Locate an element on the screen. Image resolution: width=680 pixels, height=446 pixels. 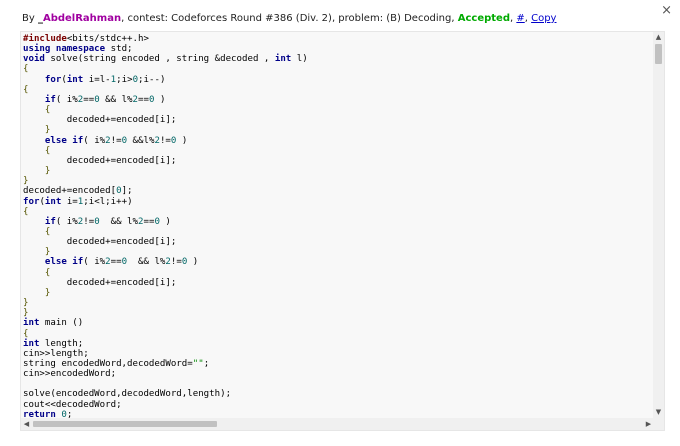
copy-link: Copy is located at coordinates (543, 18).